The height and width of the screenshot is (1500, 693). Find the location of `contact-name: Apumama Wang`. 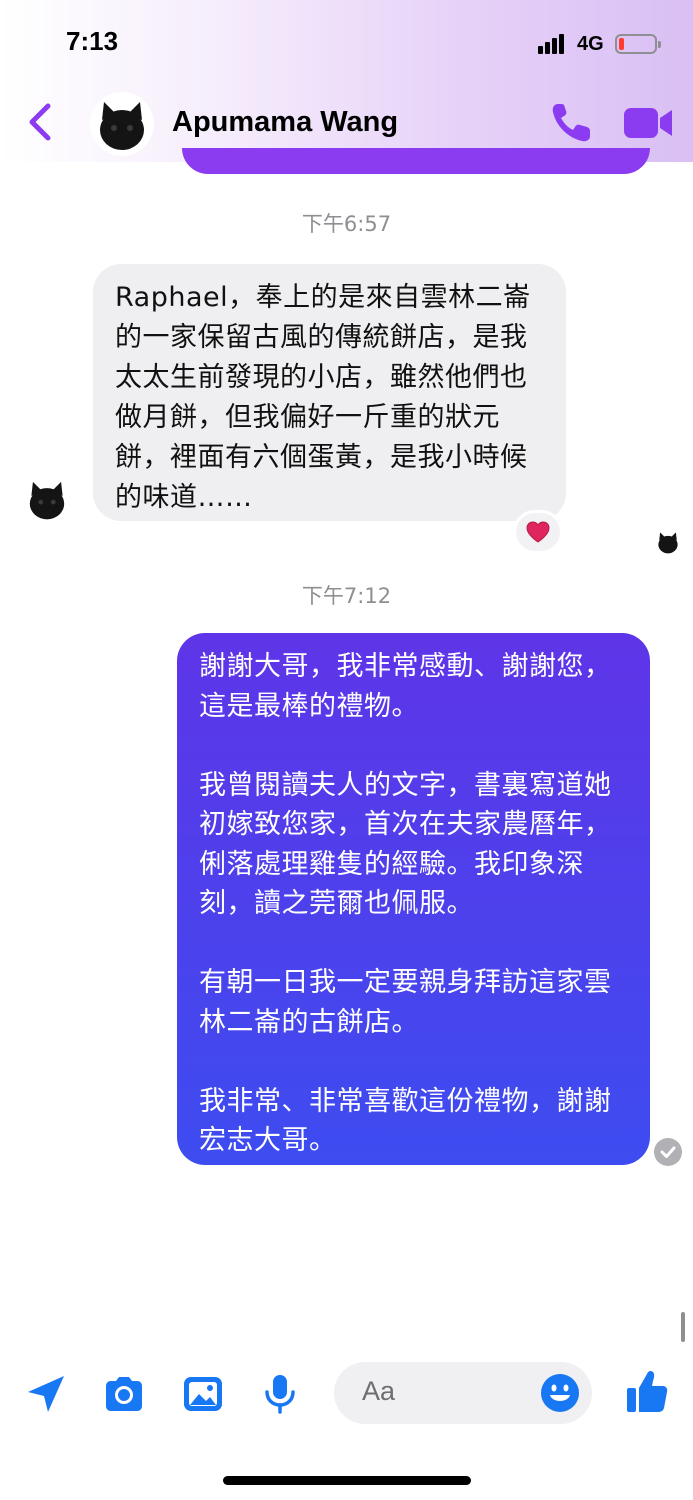

contact-name: Apumama Wang is located at coordinates (285, 122).